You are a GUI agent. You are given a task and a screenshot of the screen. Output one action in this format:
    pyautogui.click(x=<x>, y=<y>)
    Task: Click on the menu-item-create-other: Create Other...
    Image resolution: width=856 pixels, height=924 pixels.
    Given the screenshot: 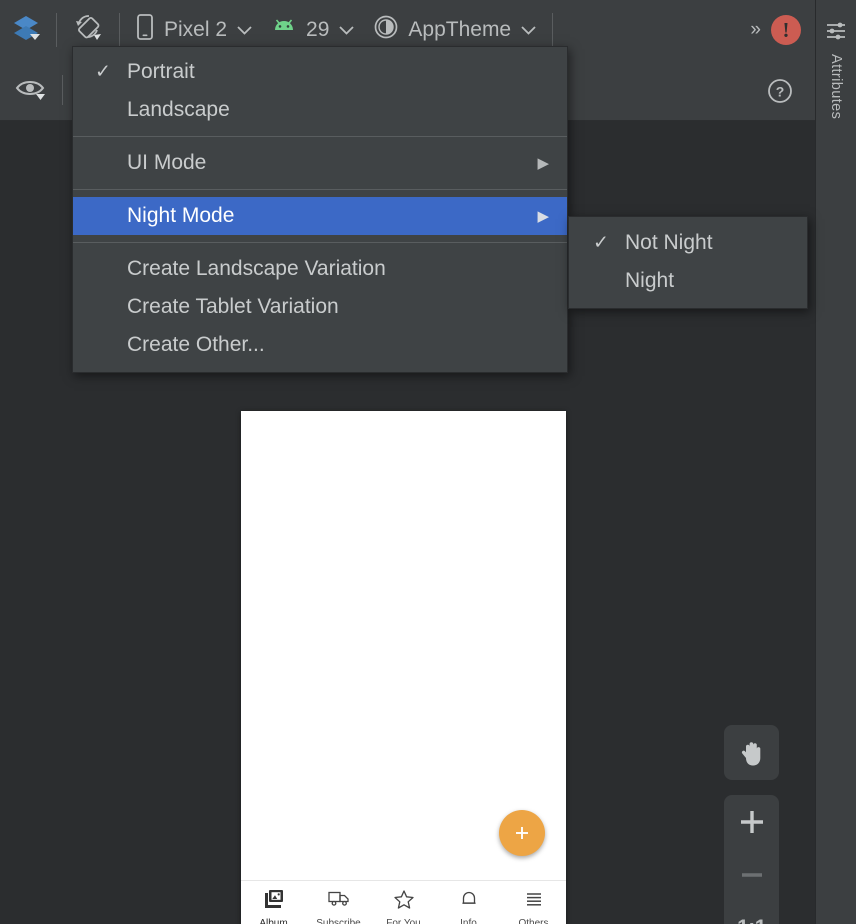 What is the action you would take?
    pyautogui.click(x=320, y=345)
    